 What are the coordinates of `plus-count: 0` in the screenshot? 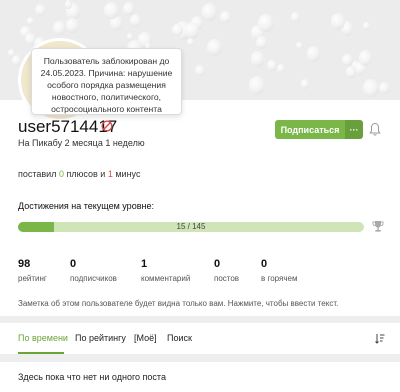 It's located at (61, 174).